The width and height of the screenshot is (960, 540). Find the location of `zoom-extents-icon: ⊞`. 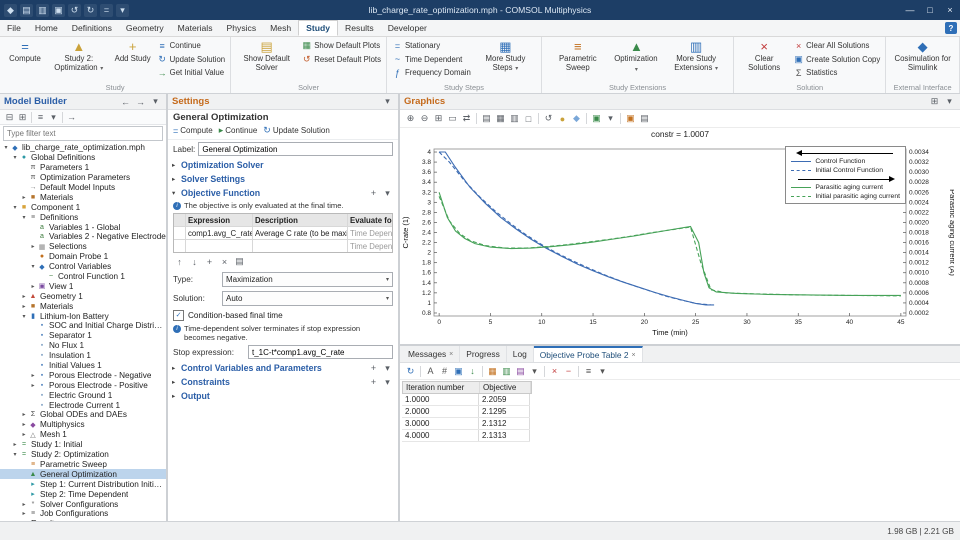

zoom-extents-icon: ⊞ is located at coordinates (438, 118).